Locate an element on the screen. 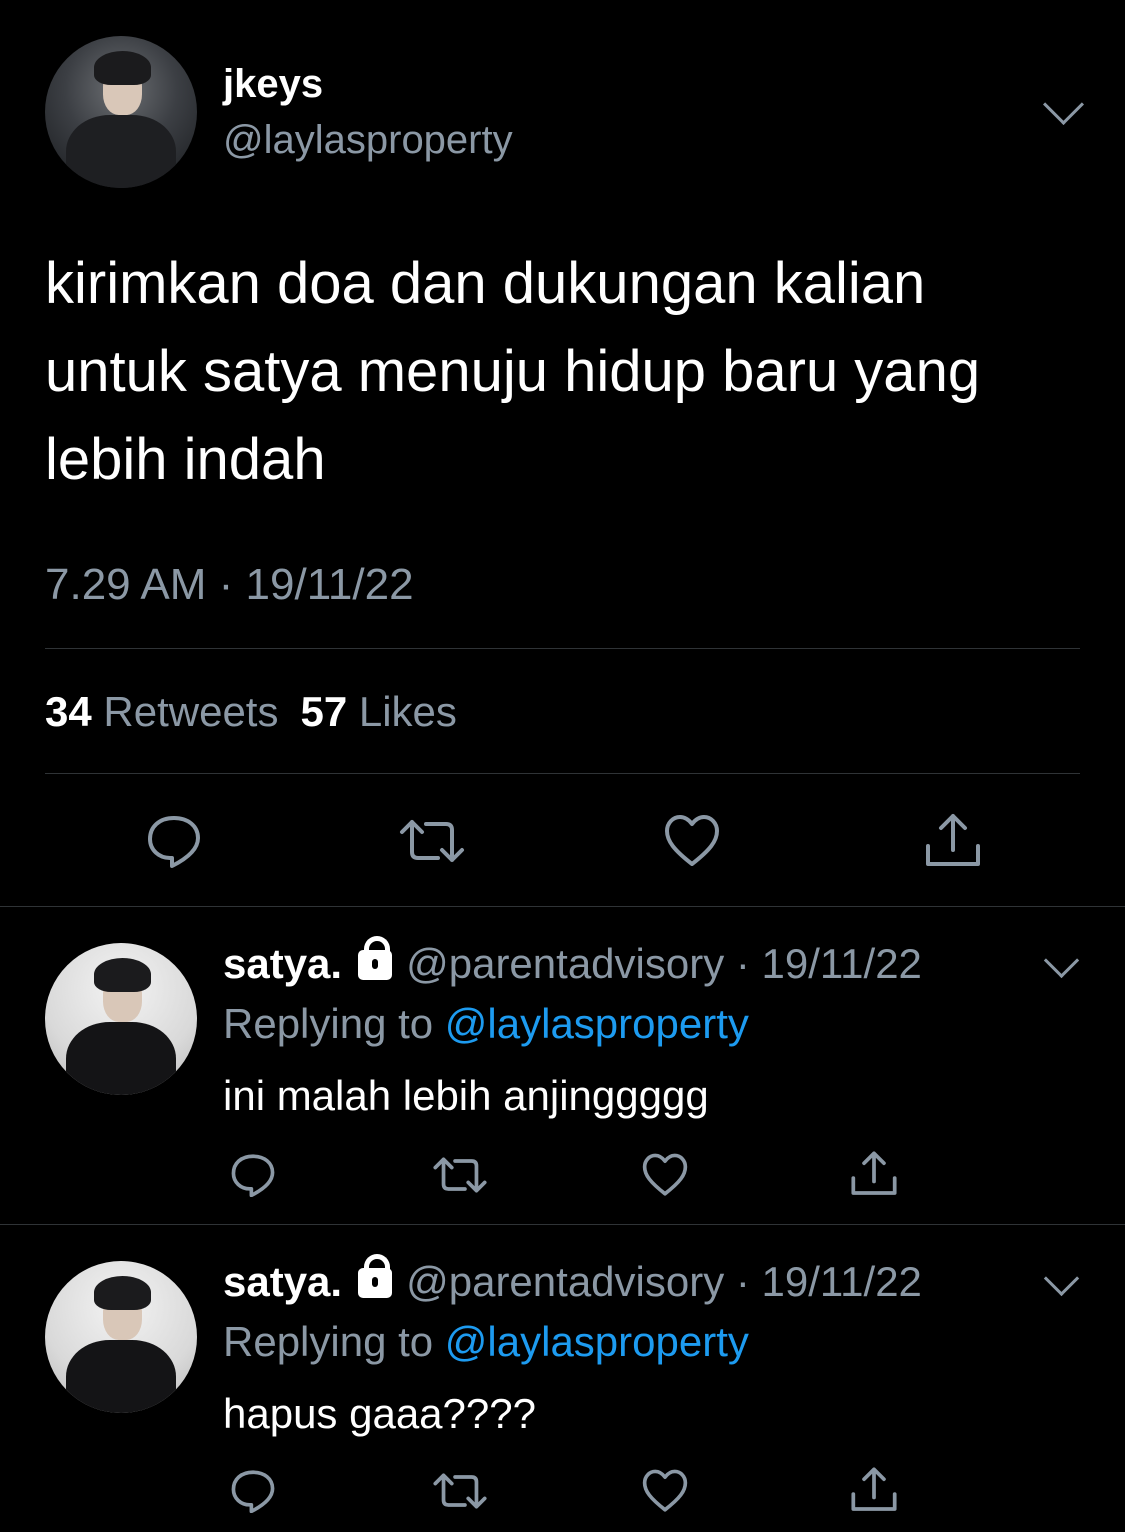 The width and height of the screenshot is (1125, 1532). tweet-stats: 34 Retweets 57 Likes is located at coordinates (251, 712).